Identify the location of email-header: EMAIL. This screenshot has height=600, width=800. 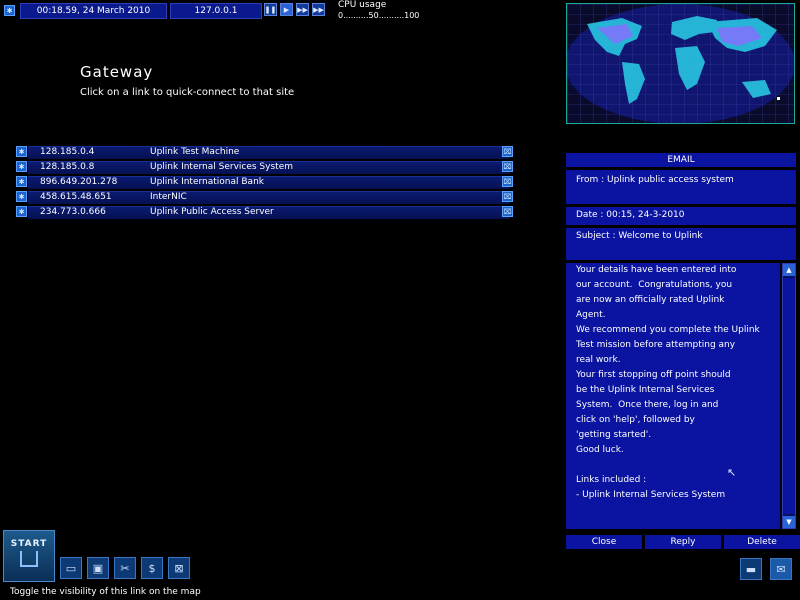
(681, 160).